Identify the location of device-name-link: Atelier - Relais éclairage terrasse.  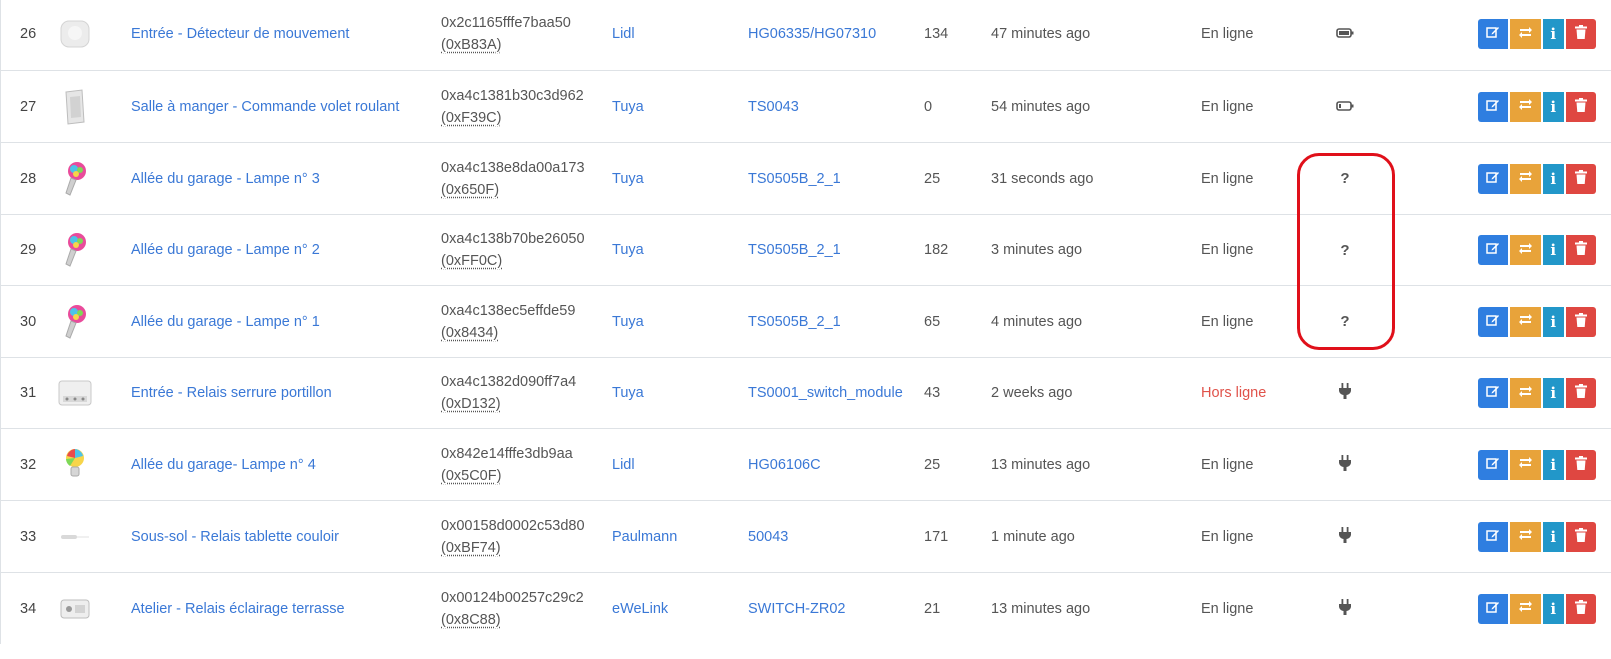
(238, 609).